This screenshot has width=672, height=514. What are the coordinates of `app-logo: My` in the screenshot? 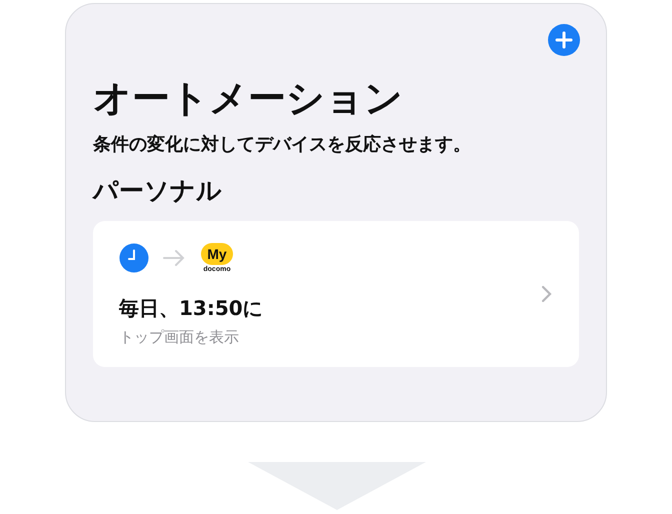 It's located at (217, 253).